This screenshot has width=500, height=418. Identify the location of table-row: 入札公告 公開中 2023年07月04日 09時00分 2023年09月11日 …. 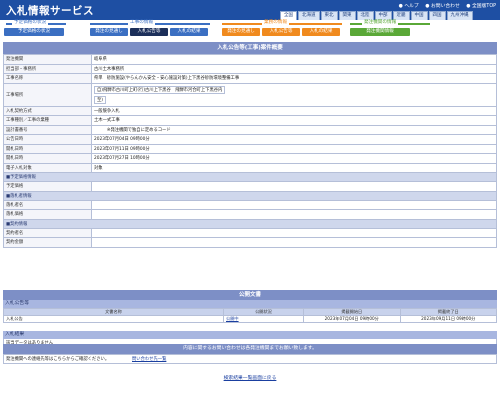
(250, 319).